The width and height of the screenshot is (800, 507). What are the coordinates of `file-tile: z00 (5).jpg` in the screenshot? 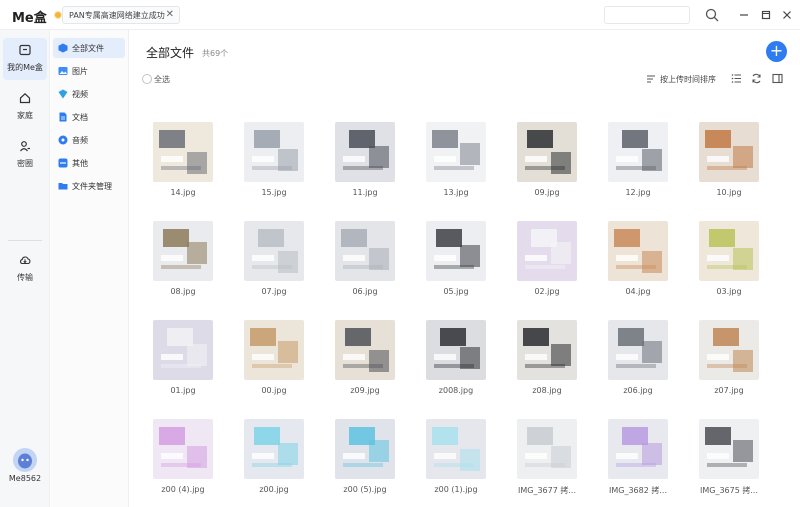 It's located at (365, 463).